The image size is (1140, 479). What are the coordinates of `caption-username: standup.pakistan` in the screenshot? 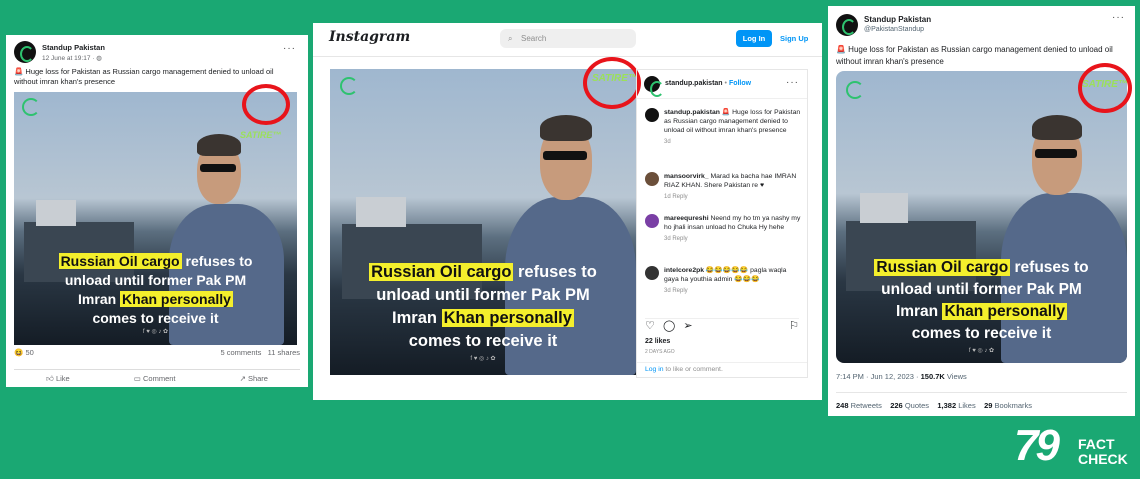 It's located at (692, 112).